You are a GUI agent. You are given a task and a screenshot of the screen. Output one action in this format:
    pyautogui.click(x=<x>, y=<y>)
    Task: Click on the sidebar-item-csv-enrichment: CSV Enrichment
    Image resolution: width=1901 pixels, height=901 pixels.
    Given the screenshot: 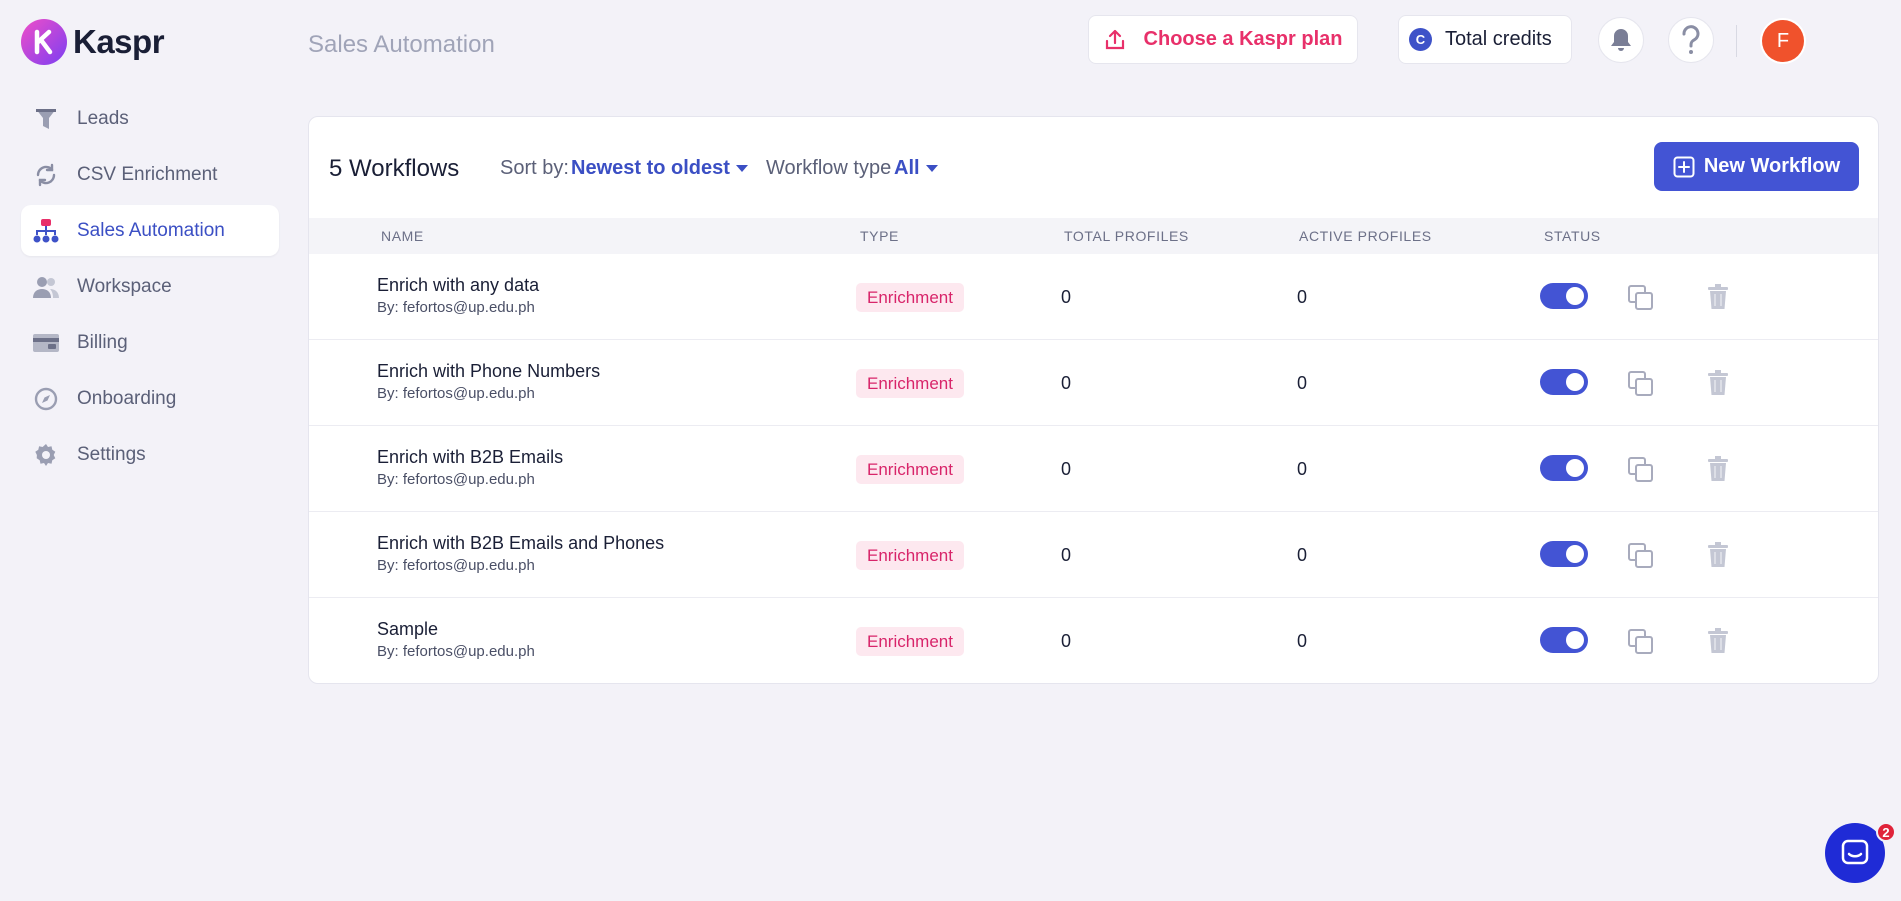 What is the action you would take?
    pyautogui.click(x=150, y=174)
    